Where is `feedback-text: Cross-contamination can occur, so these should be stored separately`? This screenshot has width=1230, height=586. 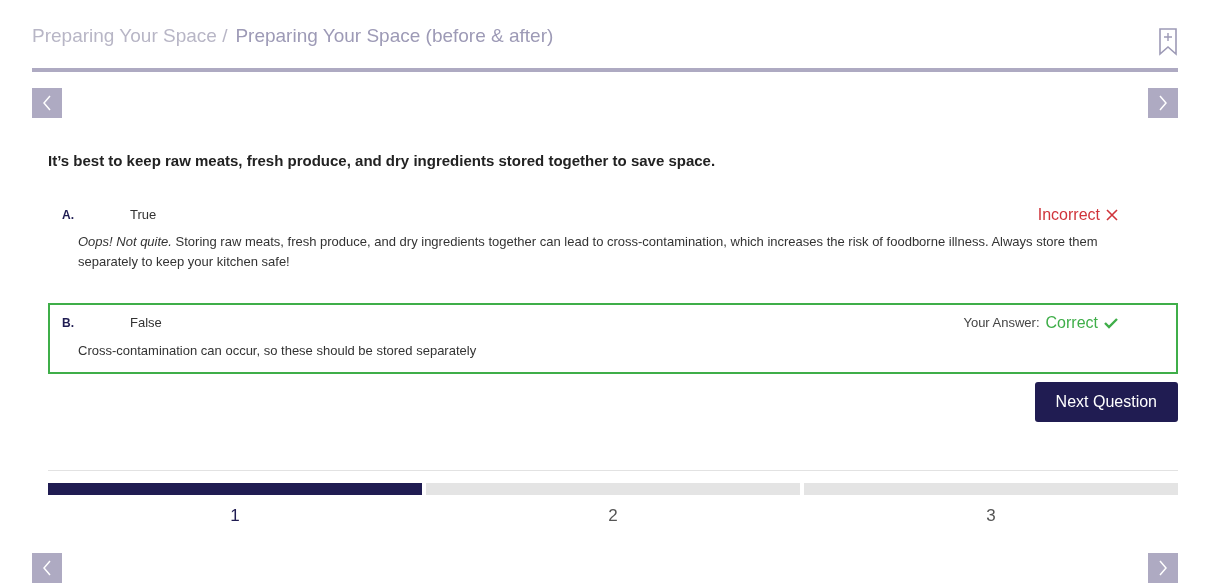 feedback-text: Cross-contamination can occur, so these should be stored separately is located at coordinates (277, 350).